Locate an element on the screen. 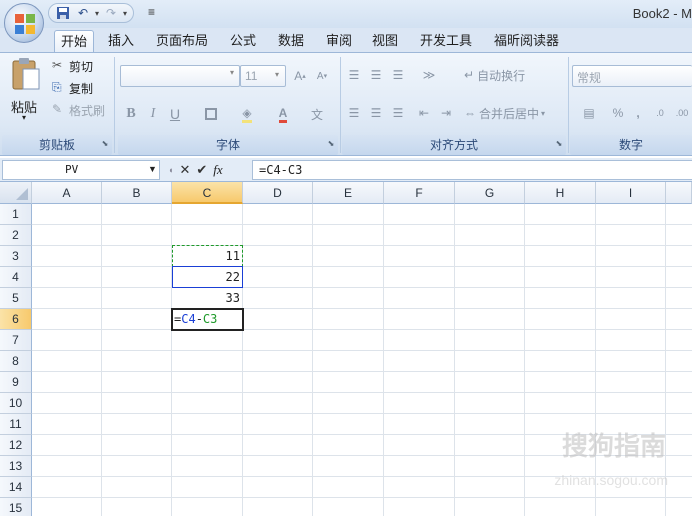 The height and width of the screenshot is (516, 692). select-all-corner is located at coordinates (16, 193).